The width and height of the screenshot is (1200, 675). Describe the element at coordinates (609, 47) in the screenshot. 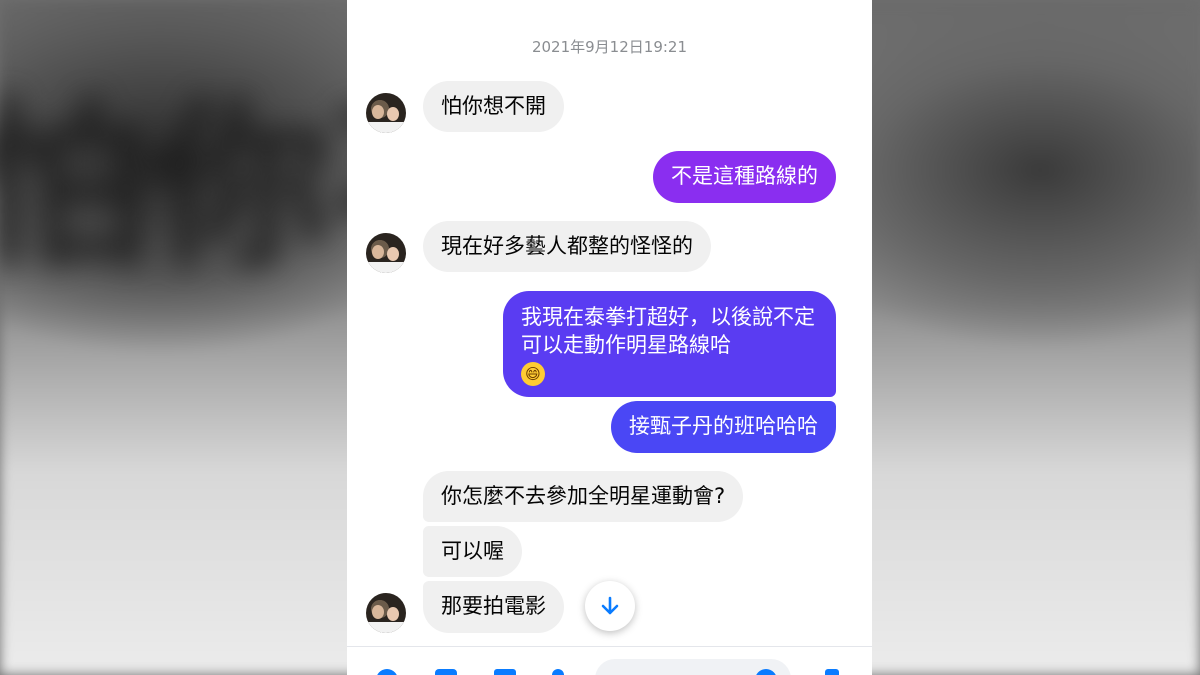

I see `message-timestamp: 2021年9月12日19:21` at that location.